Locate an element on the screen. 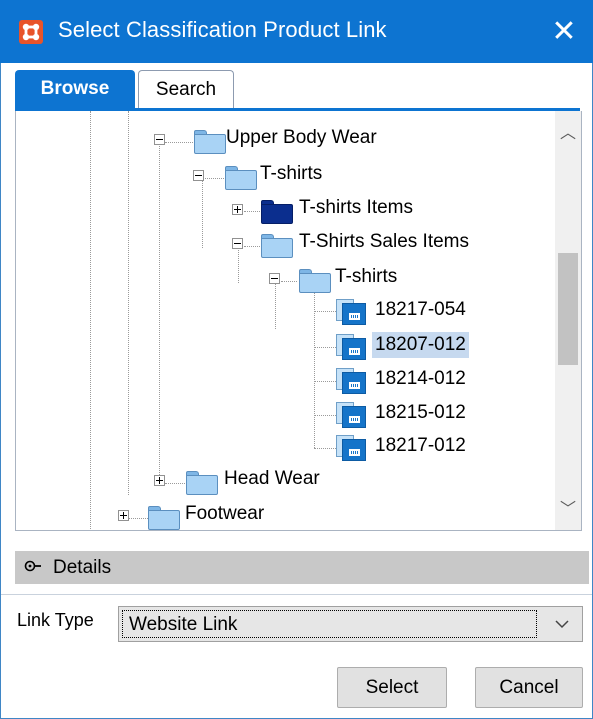 This screenshot has height=719, width=593. link-type-focus-rect: Website Link is located at coordinates (329, 624).